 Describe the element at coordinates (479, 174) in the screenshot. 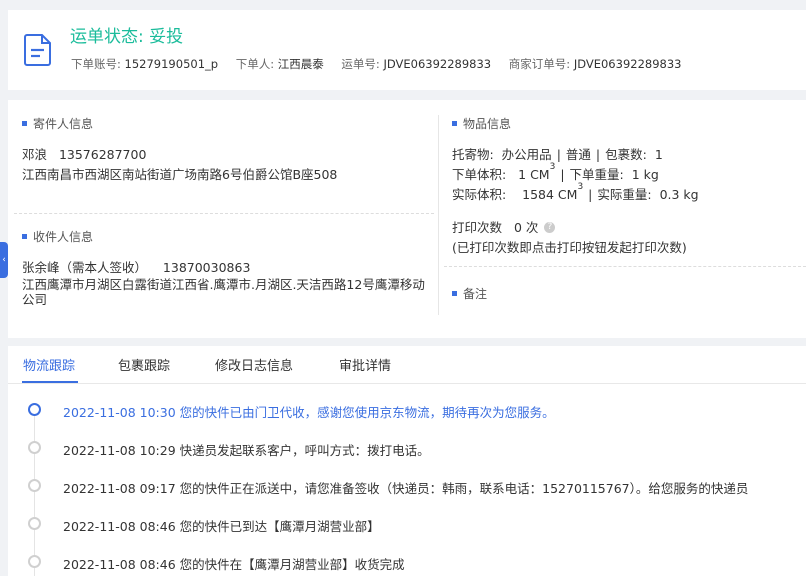

I see `order-volume-label: 下单体积:` at that location.